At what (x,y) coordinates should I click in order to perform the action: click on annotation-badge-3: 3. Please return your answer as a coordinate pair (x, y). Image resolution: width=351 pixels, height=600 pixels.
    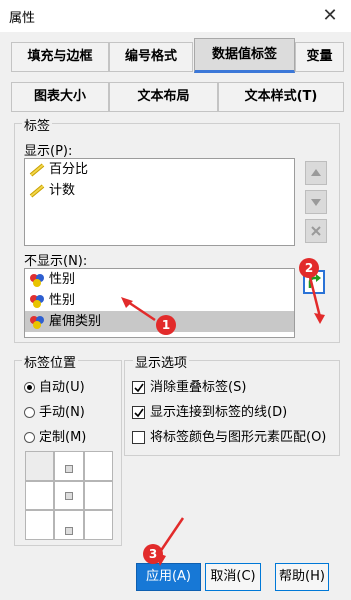
    Looking at the image, I should click on (153, 554).